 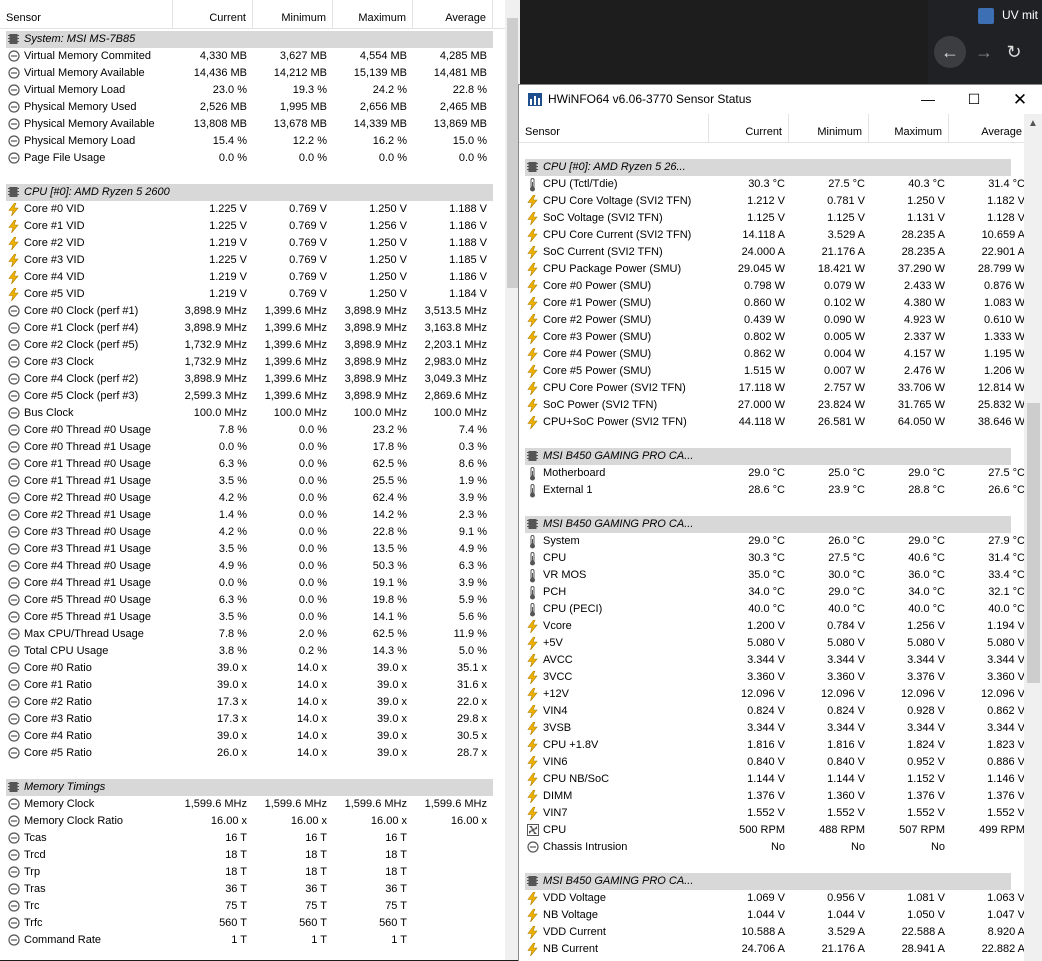 I want to click on sensor-row: Core #2 Ratio 17.3 x 14.0 x 39.0 x 22.0 x, so click(x=249, y=702).